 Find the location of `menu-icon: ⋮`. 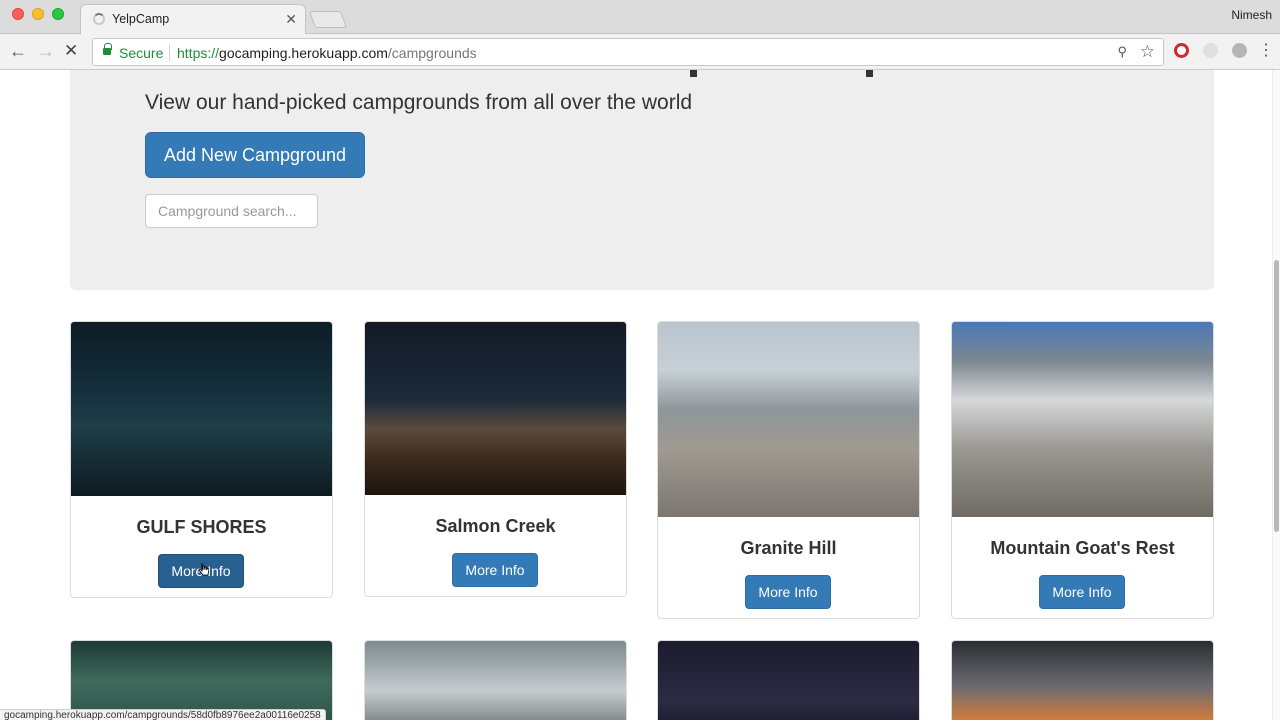

menu-icon: ⋮ is located at coordinates (1266, 50).